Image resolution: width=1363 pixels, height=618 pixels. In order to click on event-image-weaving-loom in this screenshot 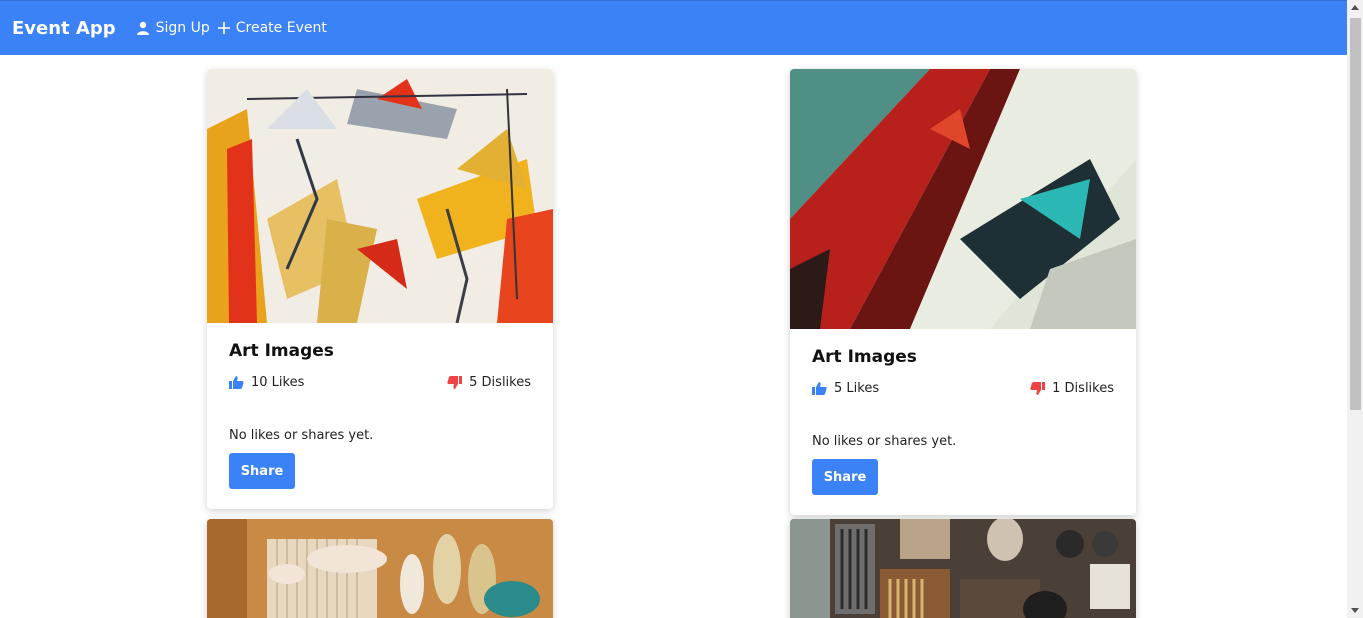, I will do `click(380, 568)`.